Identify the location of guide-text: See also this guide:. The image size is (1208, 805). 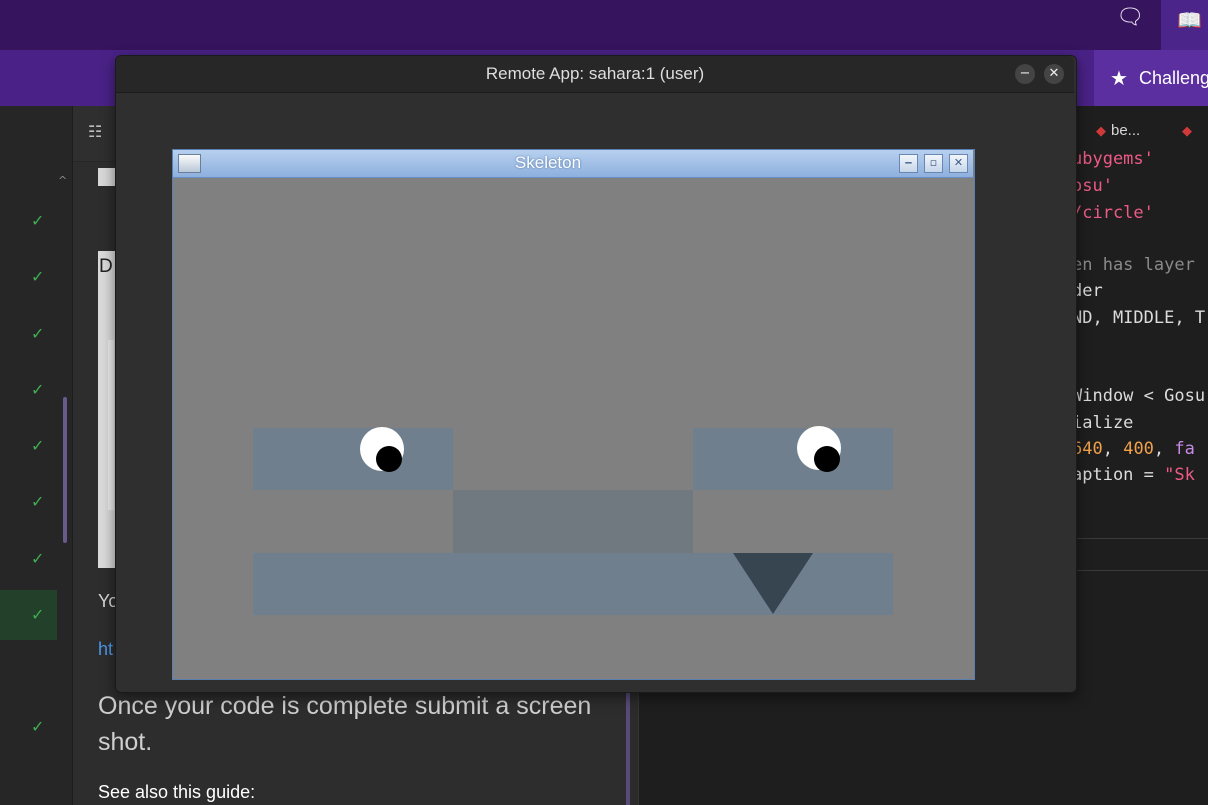
(177, 792).